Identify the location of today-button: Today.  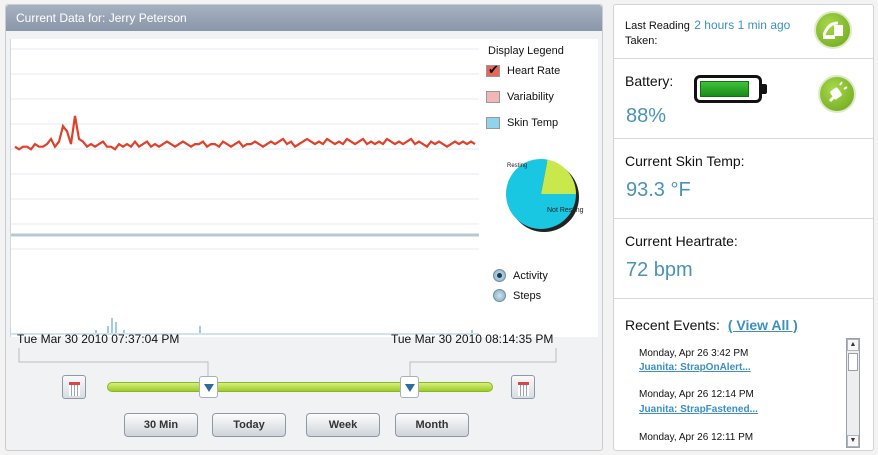
(249, 425).